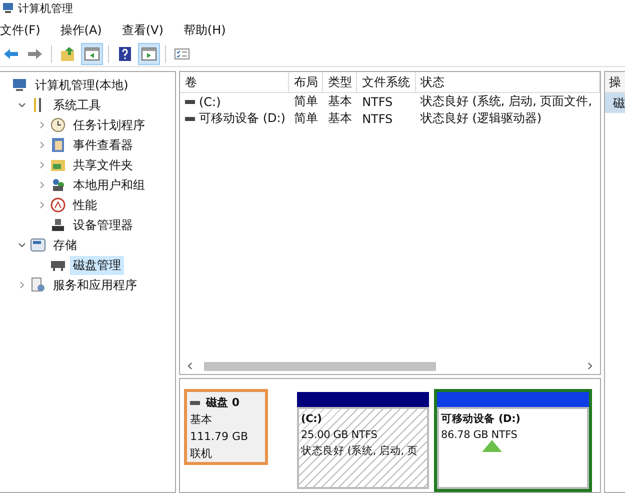 Image resolution: width=625 pixels, height=493 pixels. I want to click on column-header: 卷, so click(234, 82).